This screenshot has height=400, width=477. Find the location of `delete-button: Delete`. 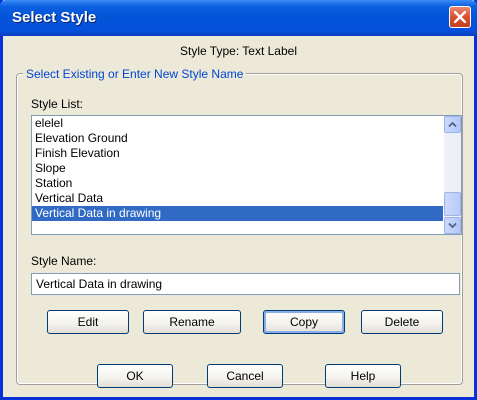

delete-button: Delete is located at coordinates (402, 322).